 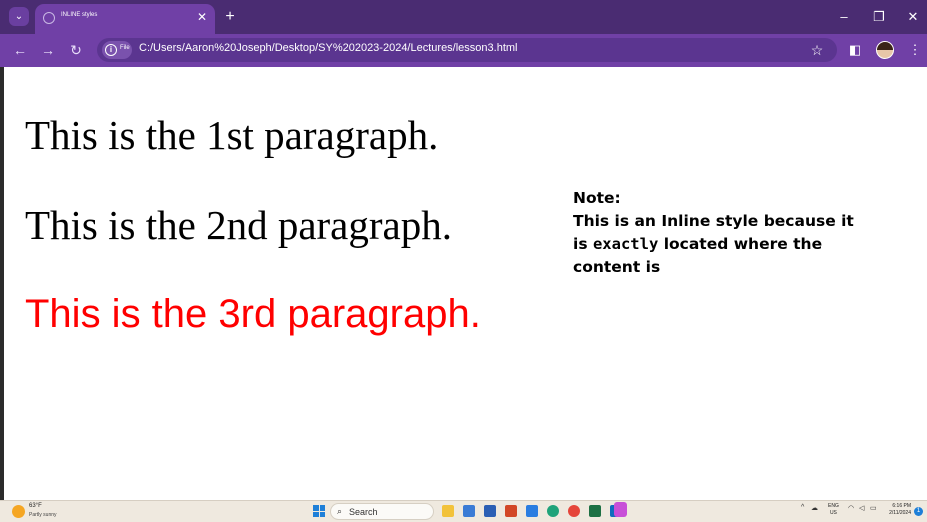 I want to click on onedrive-icon: ☁, so click(x=814, y=508).